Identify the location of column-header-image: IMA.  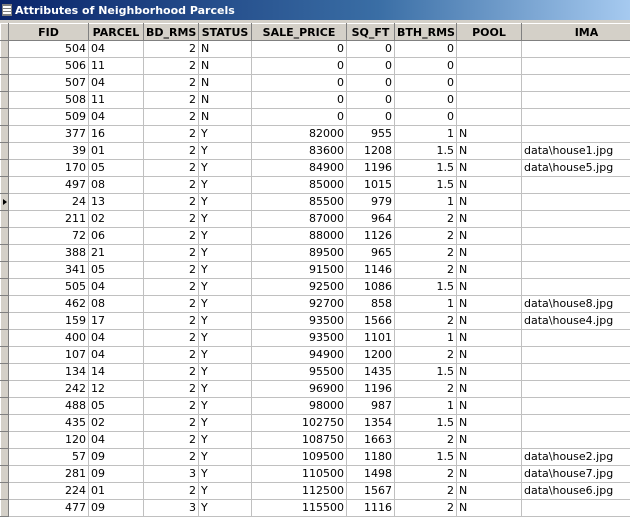
(575, 32).